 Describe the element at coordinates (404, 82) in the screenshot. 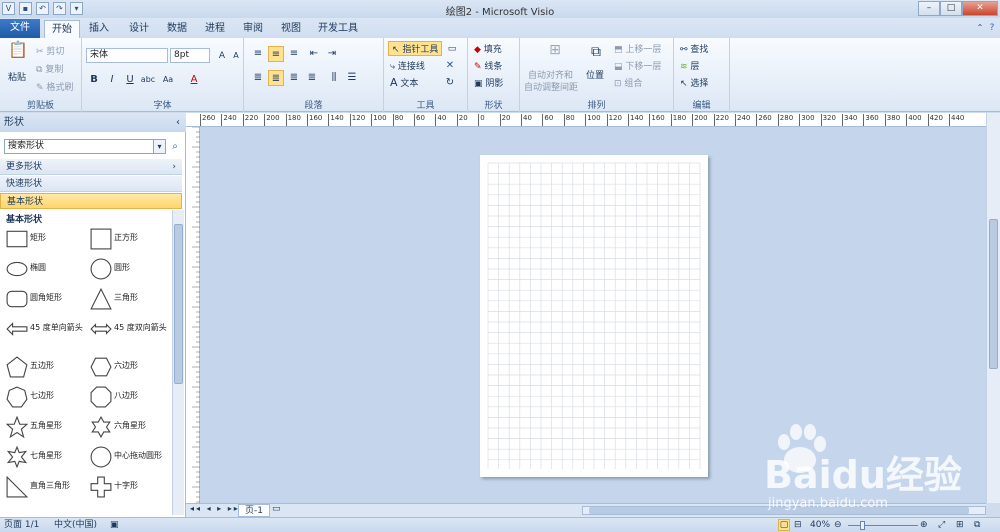

I see `text-tool-button: A 文本` at that location.